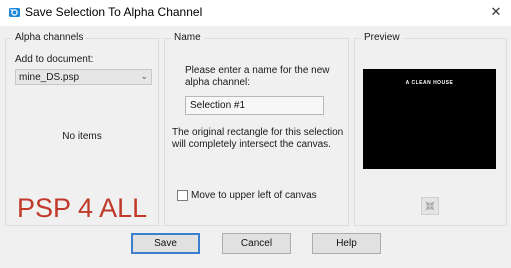 The height and width of the screenshot is (268, 511). I want to click on title-bar: Save Selection To Alpha Channel ✕, so click(255, 13).